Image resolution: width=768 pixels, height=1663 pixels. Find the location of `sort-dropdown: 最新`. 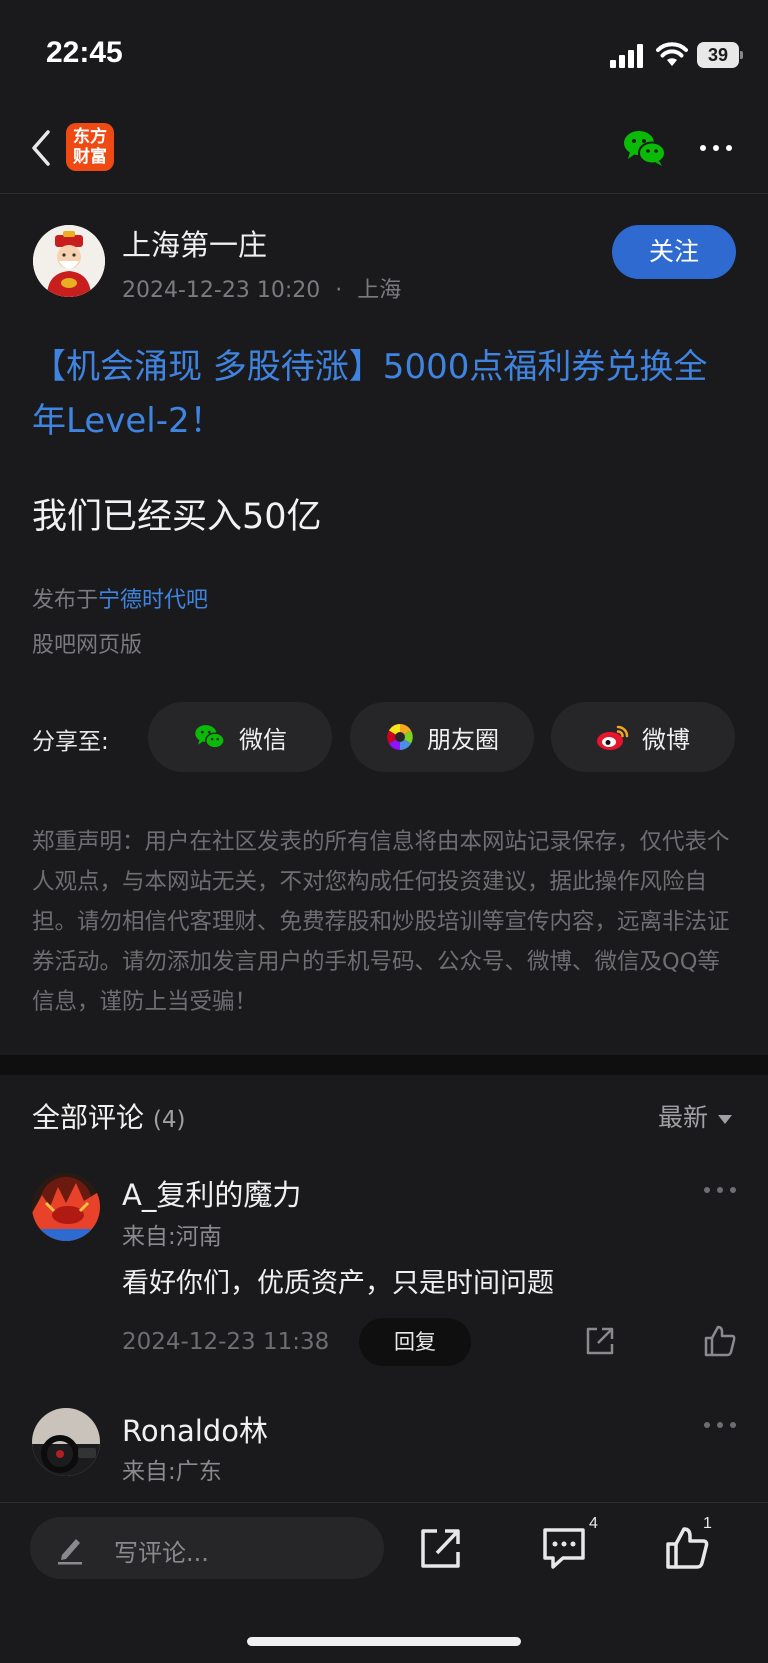

sort-dropdown: 最新 is located at coordinates (695, 1116).